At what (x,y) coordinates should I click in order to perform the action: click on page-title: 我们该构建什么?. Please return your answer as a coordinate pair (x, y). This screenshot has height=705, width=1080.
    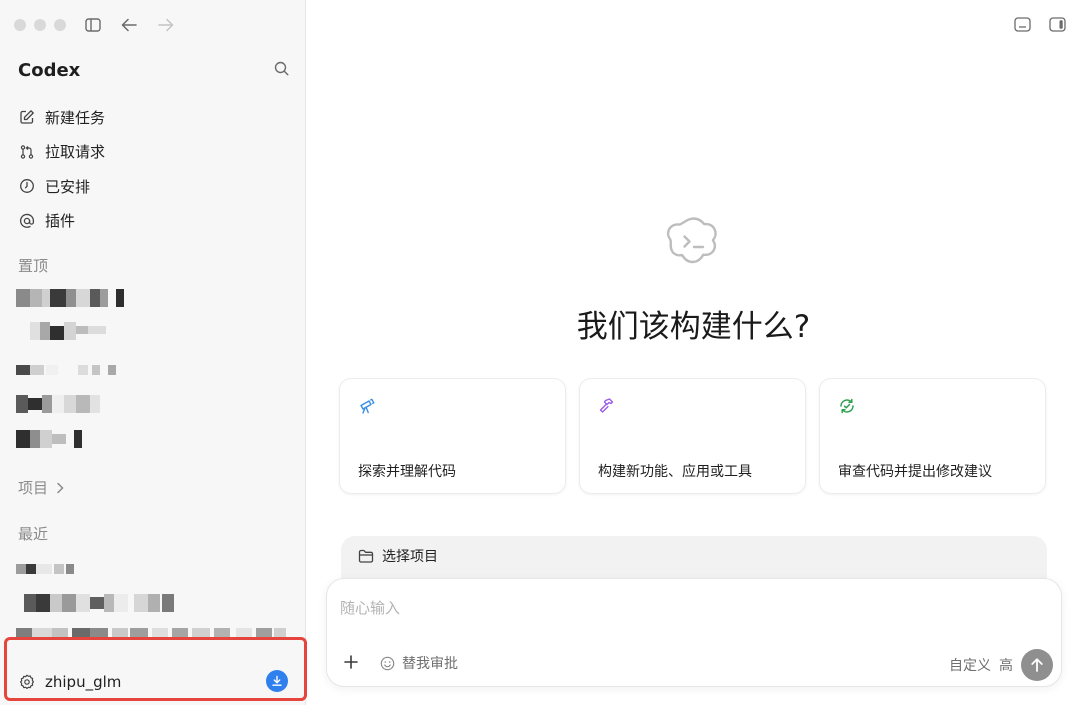
    Looking at the image, I should click on (693, 327).